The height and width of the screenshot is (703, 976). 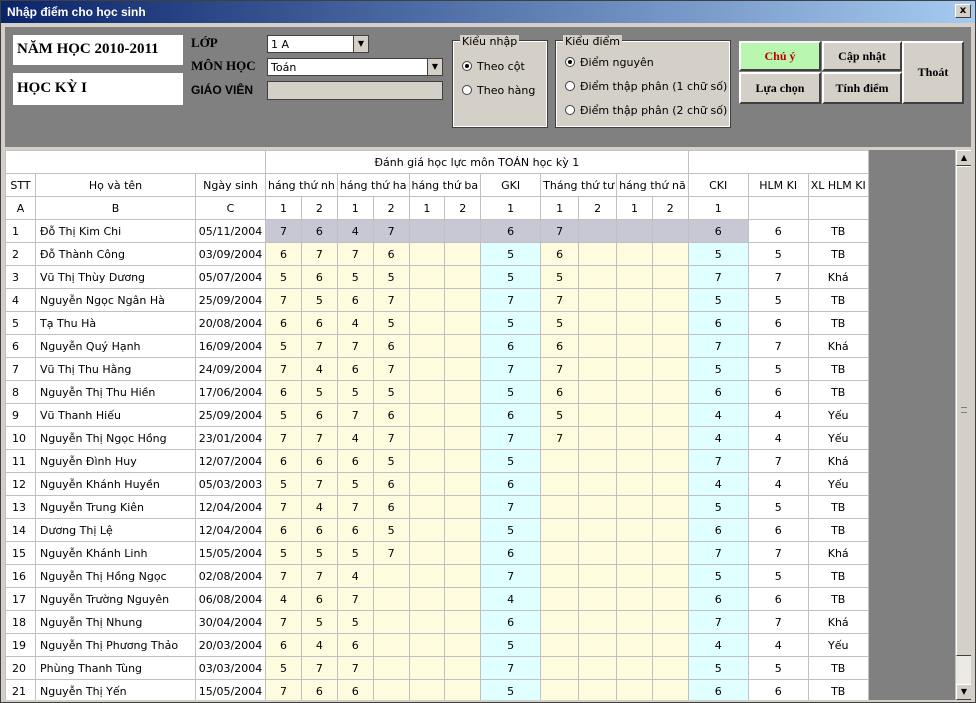 What do you see at coordinates (301, 185) in the screenshot?
I see `col-header: háng thứ nh` at bounding box center [301, 185].